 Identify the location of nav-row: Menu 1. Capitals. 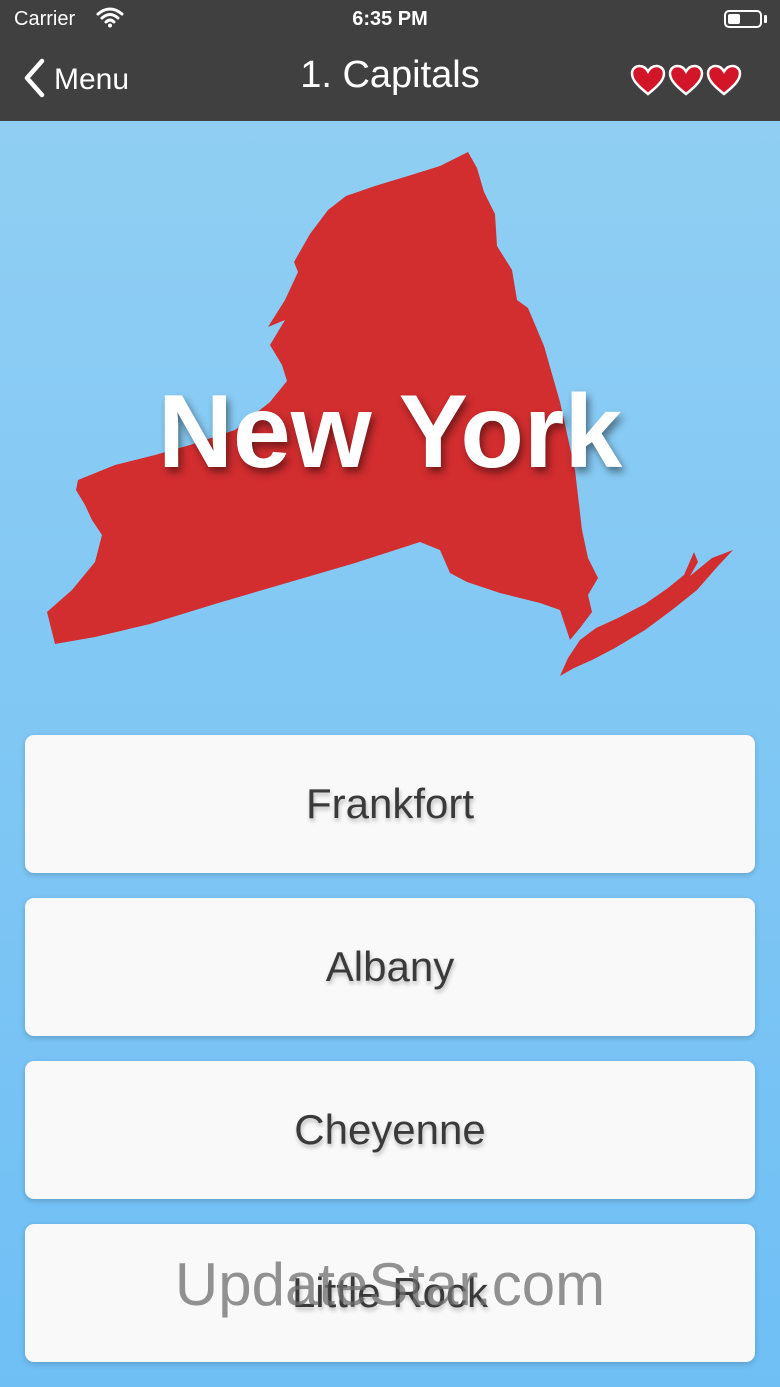
(390, 79).